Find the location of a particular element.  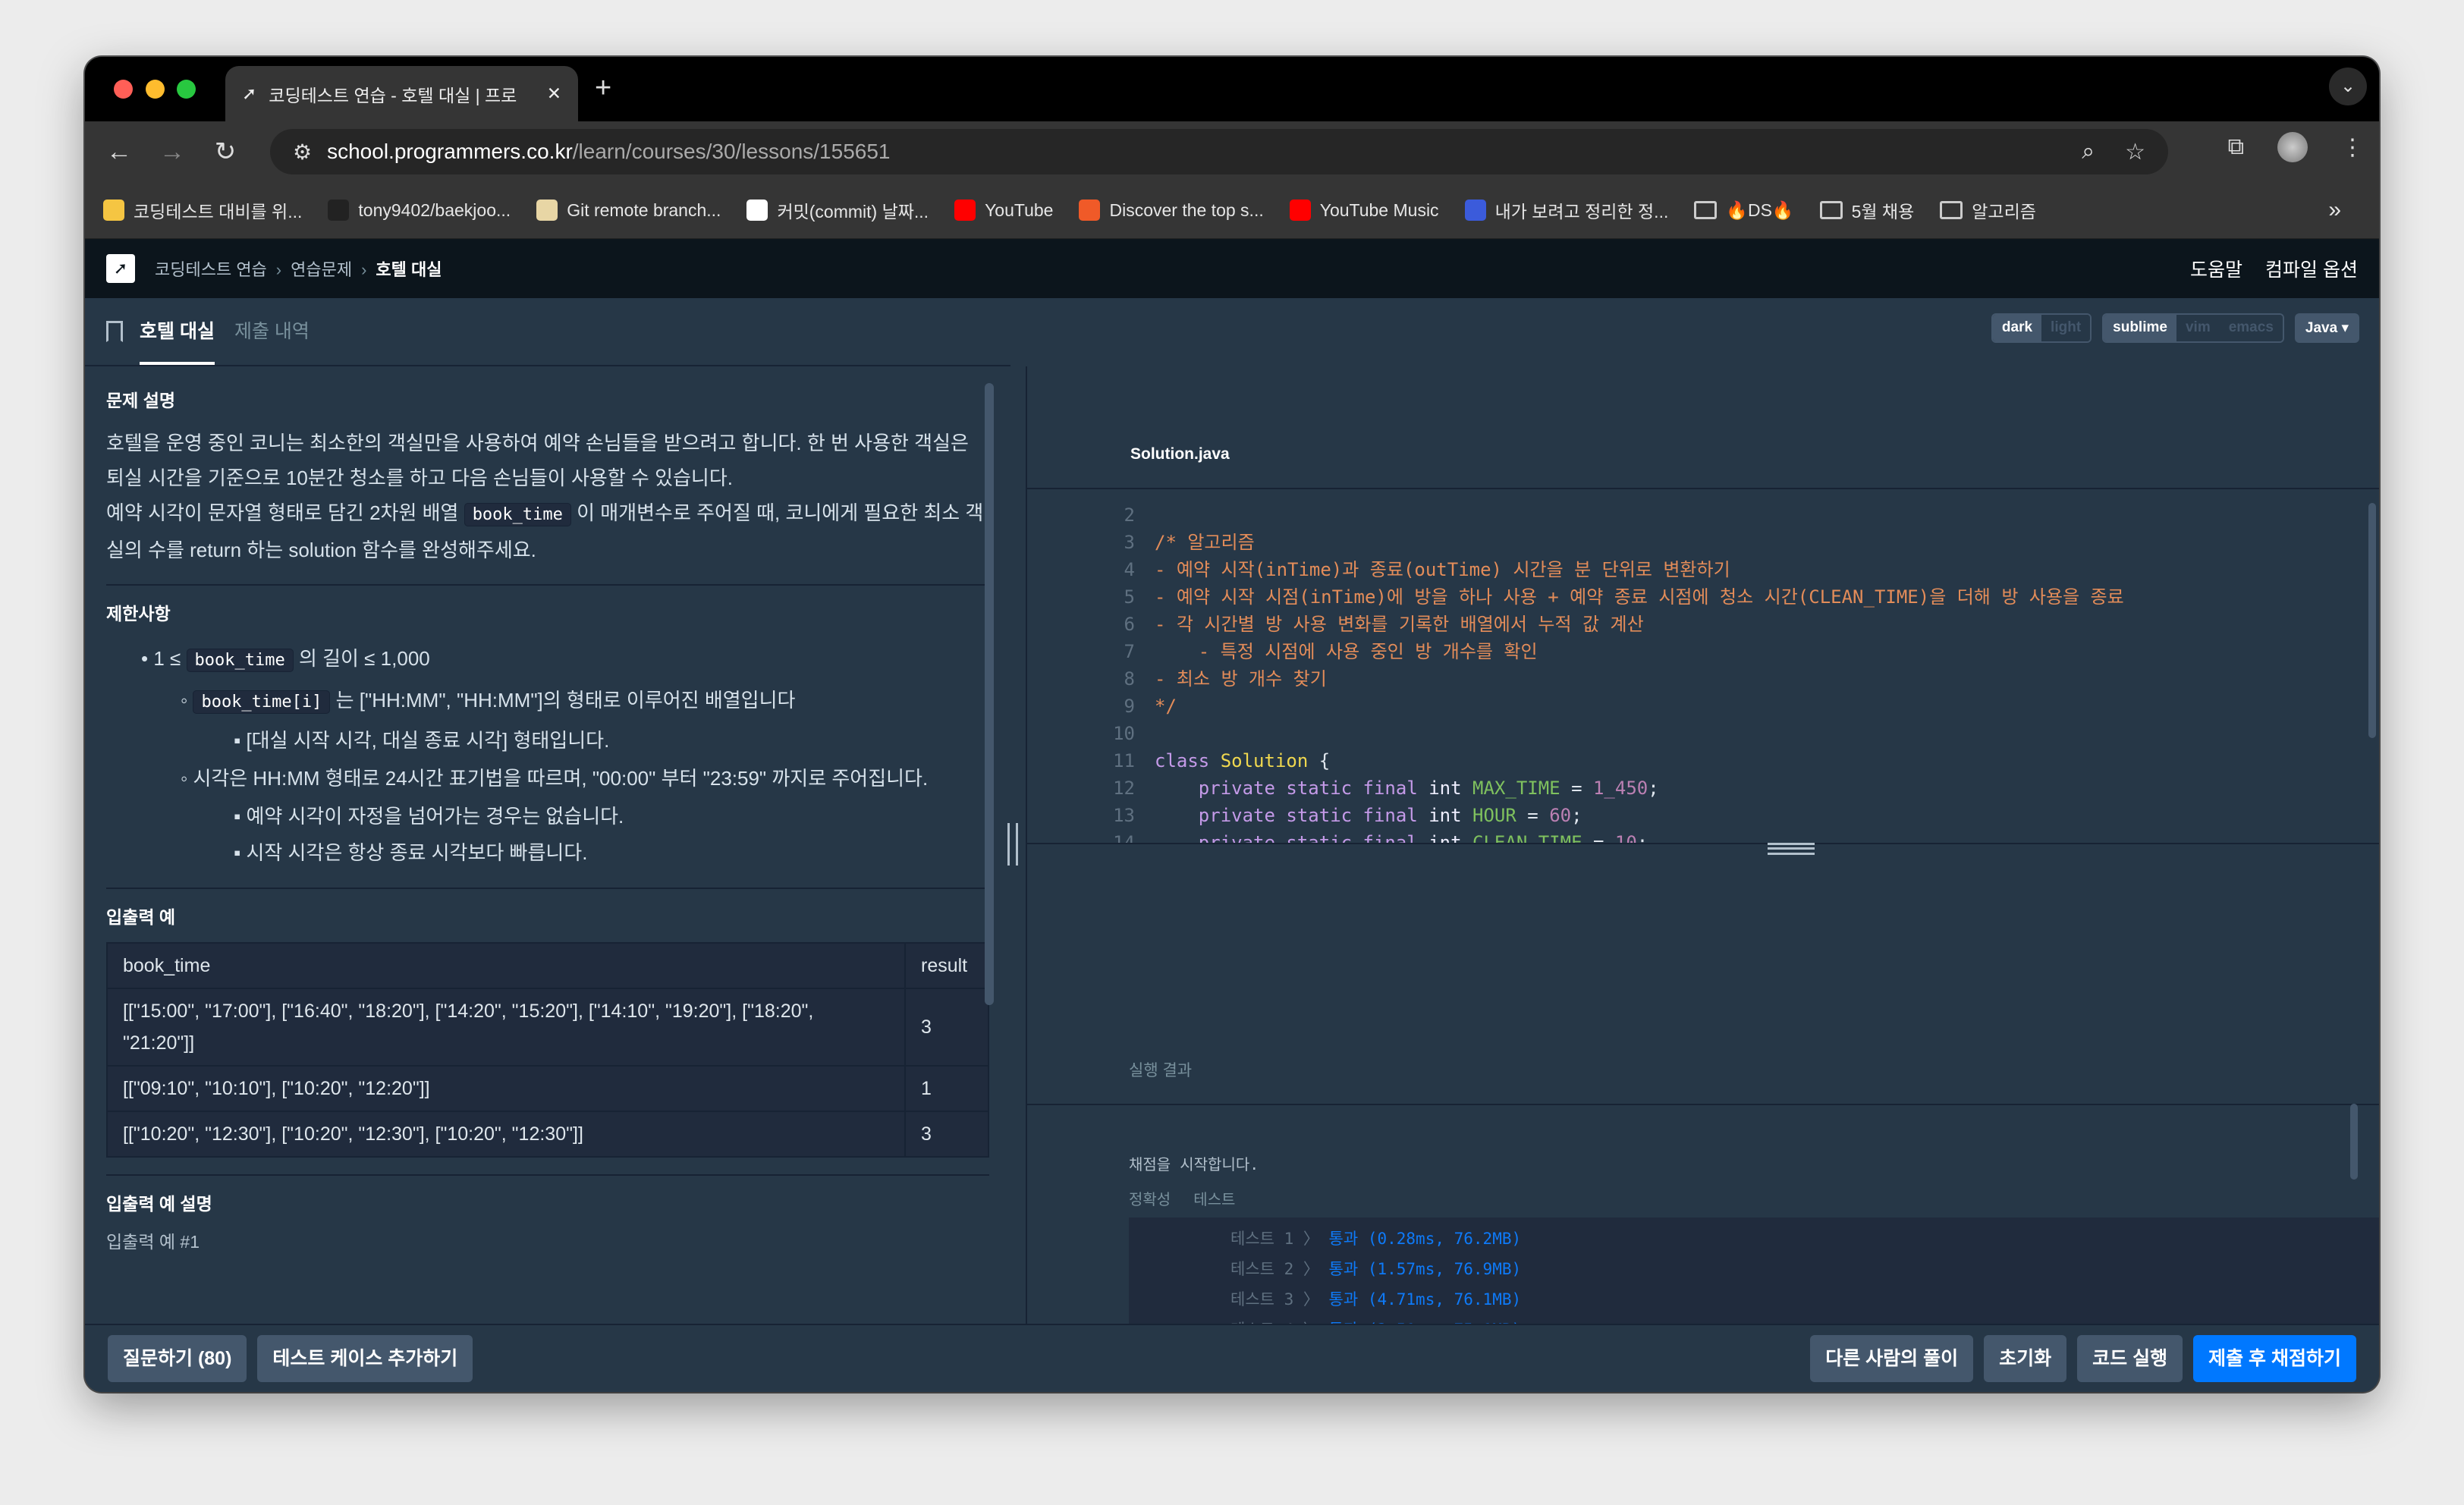

keymap-vim: vim is located at coordinates (2198, 328).